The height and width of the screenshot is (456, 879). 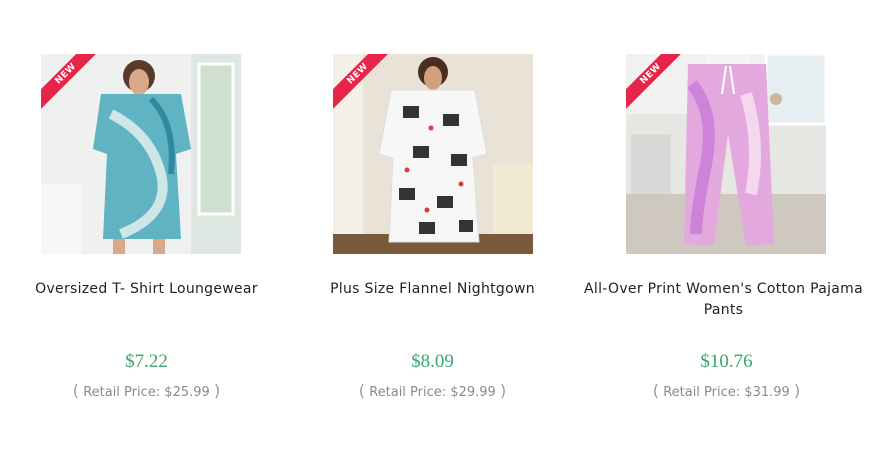 I want to click on product-price: $7.22, so click(x=146, y=361).